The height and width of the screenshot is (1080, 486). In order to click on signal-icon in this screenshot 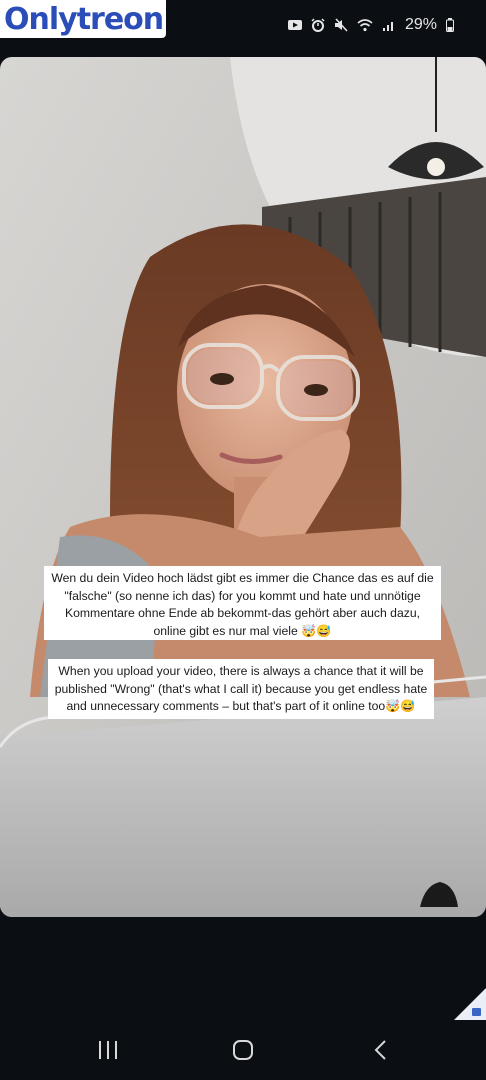, I will do `click(387, 26)`.